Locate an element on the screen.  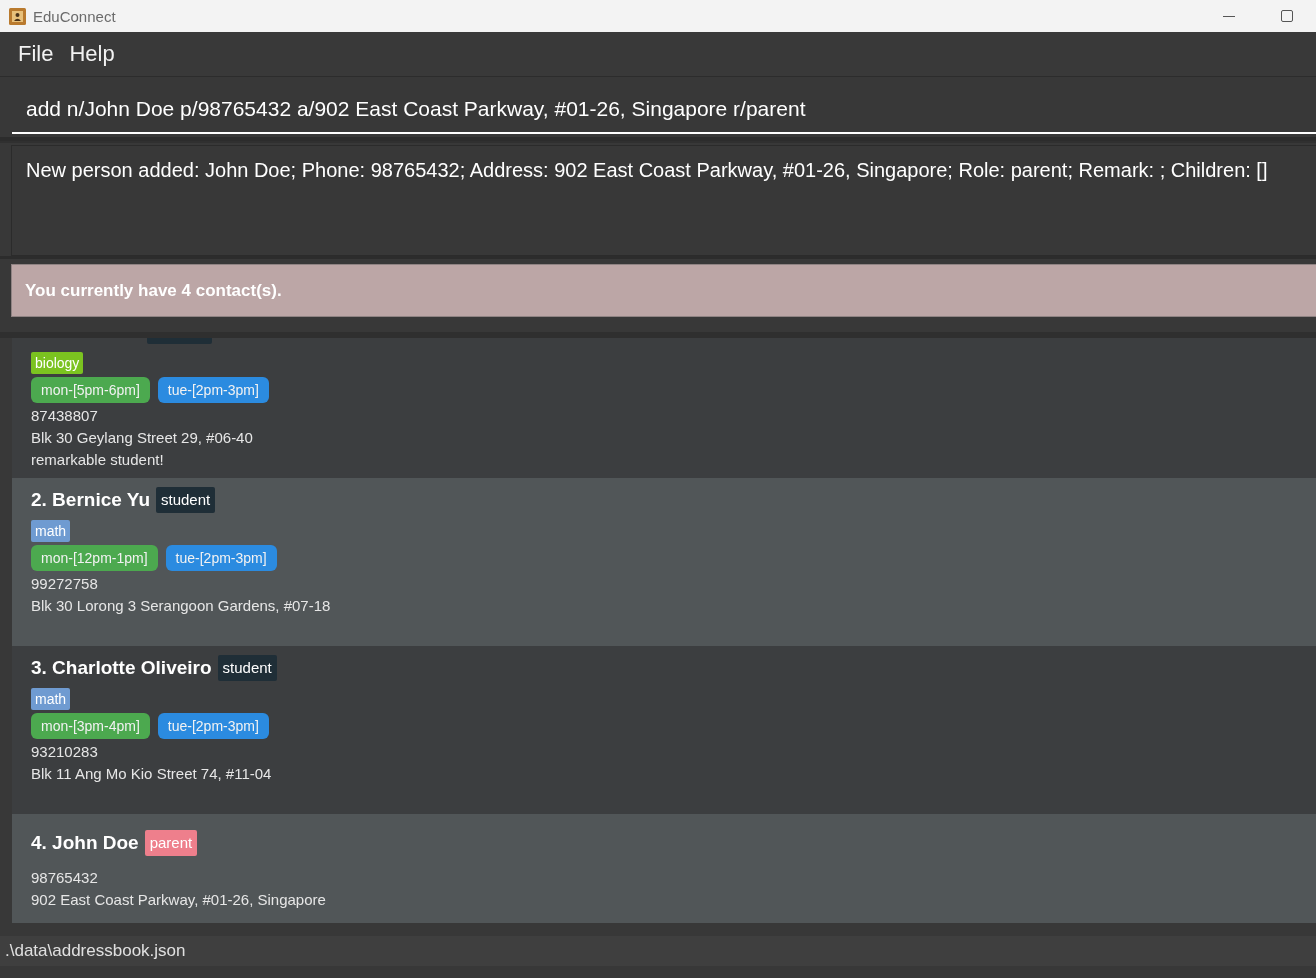
contact-count-banner: You currently have 4 contact(s). is located at coordinates (663, 290).